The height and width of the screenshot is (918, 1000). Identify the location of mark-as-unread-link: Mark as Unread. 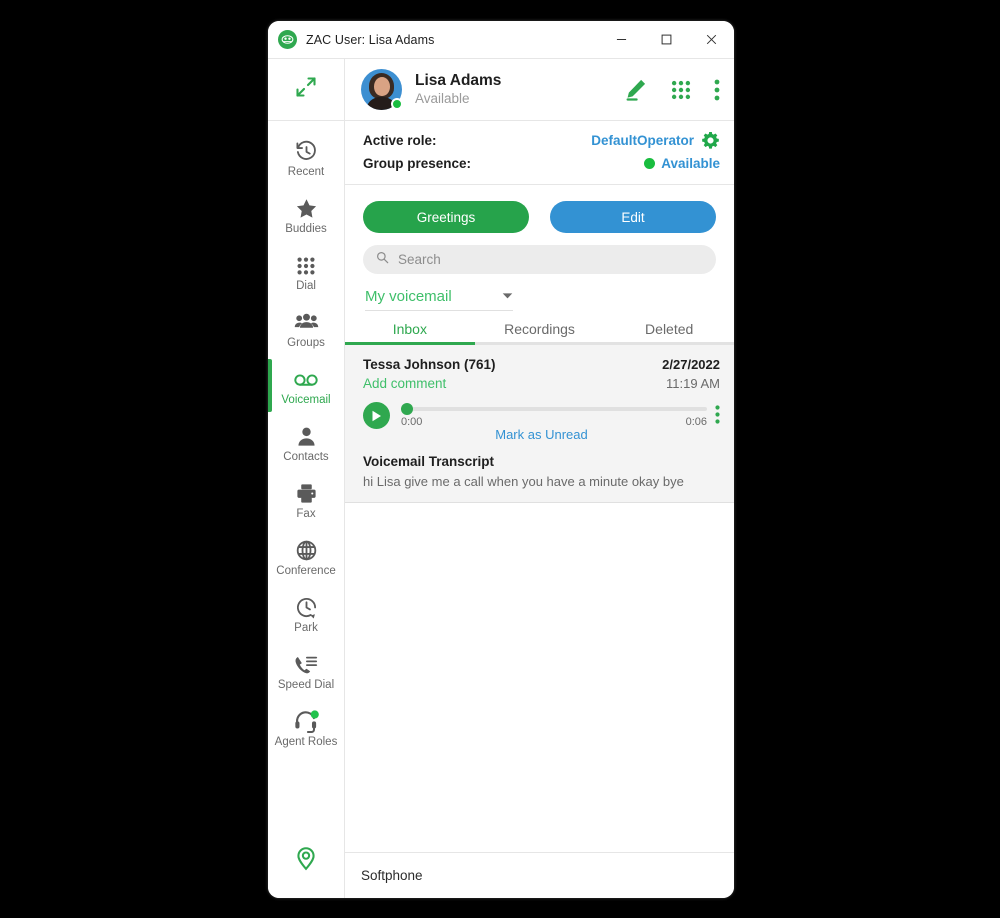
(541, 434).